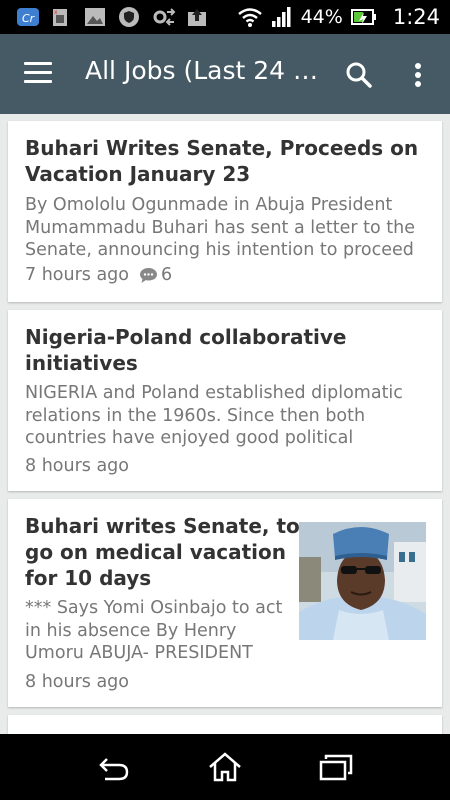  Describe the element at coordinates (362, 581) in the screenshot. I see `article-thumbnail` at that location.